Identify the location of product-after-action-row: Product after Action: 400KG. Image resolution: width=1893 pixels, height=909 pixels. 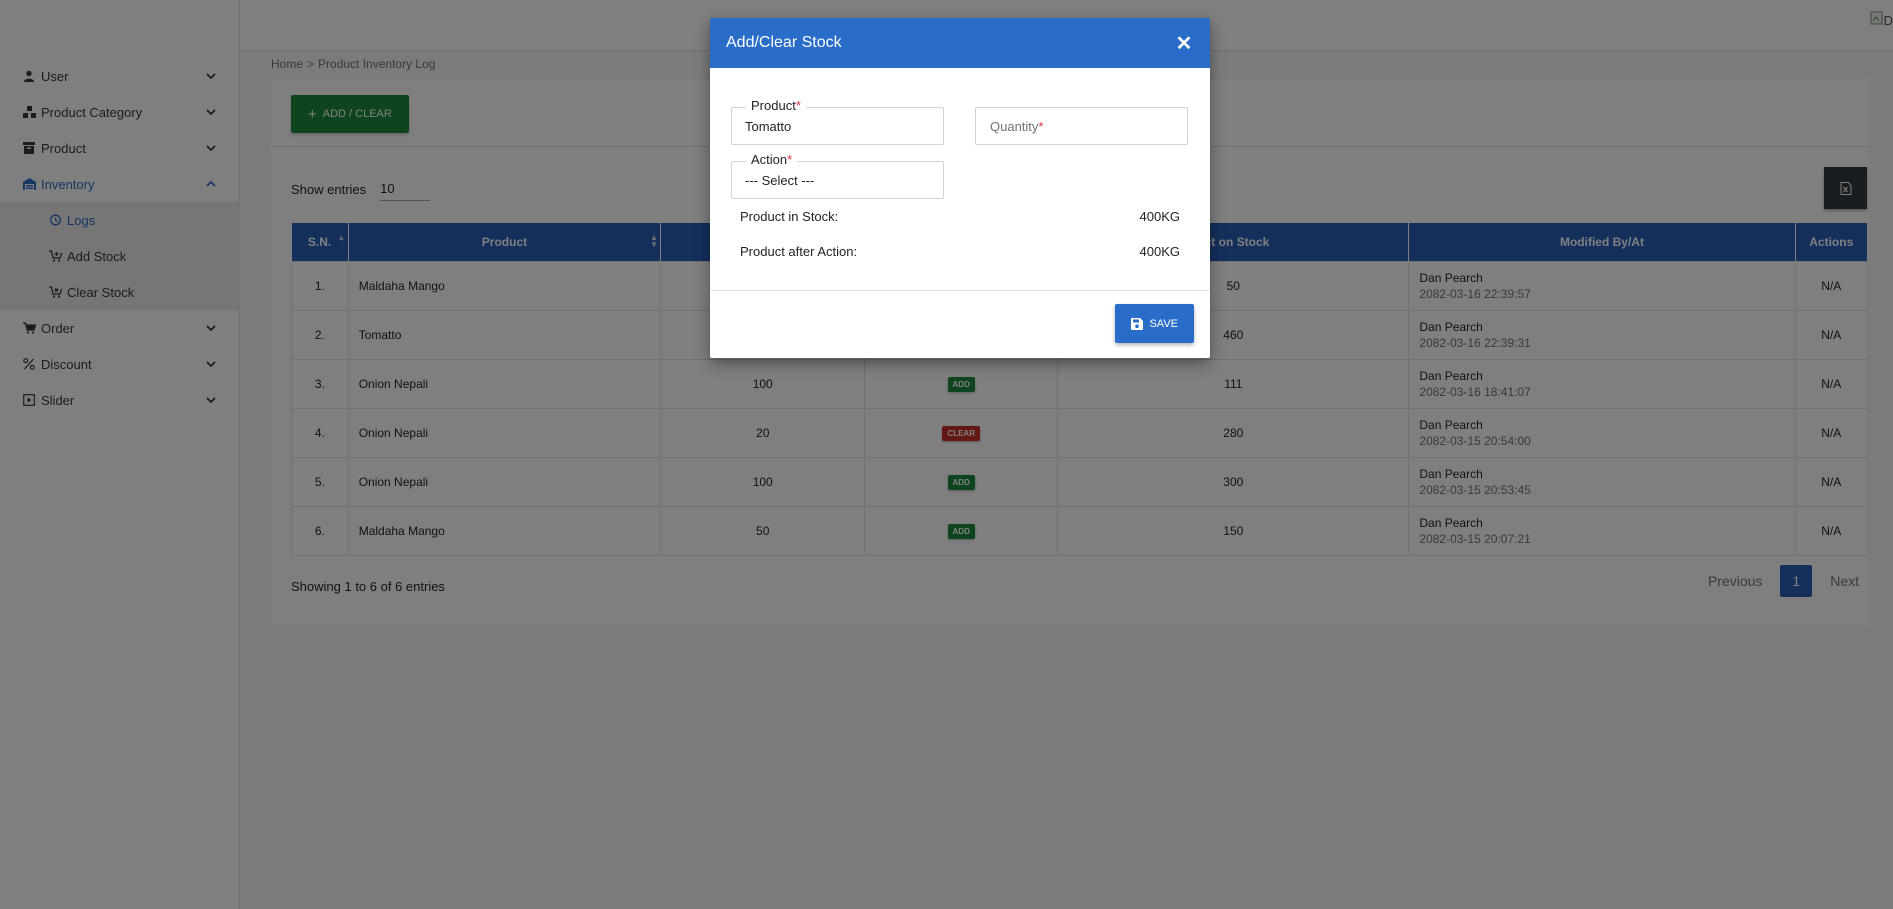
(960, 251).